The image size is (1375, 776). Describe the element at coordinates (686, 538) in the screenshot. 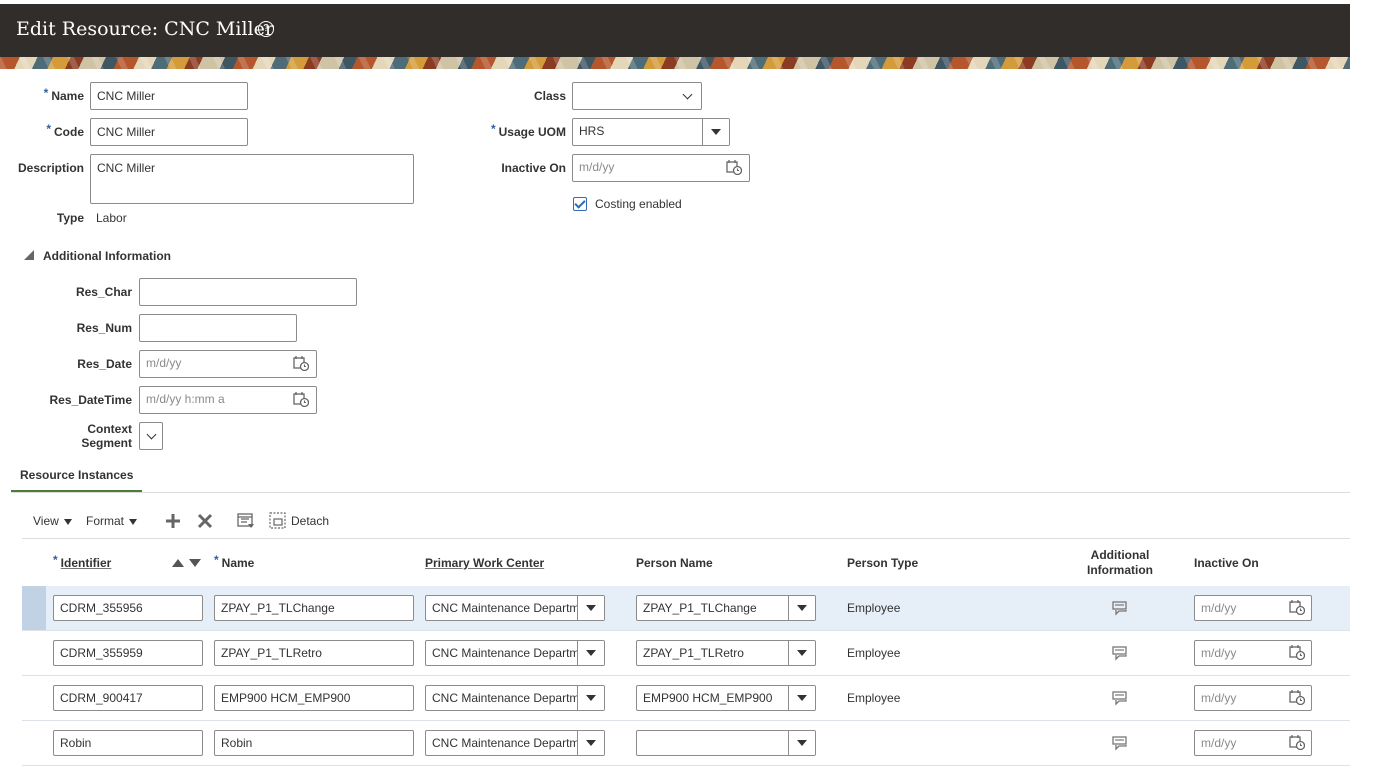

I see `table-top-border` at that location.